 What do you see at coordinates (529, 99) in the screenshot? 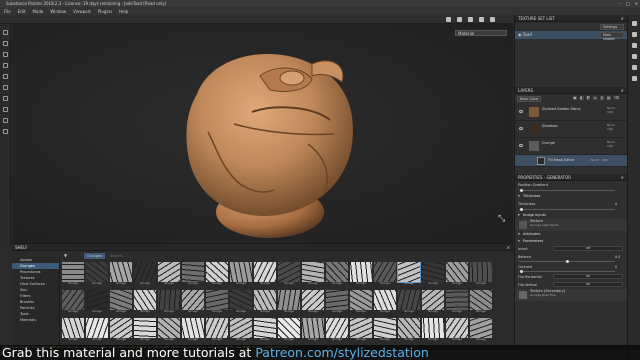
I see `layer-channel-dropdown: Base Color` at bounding box center [529, 99].